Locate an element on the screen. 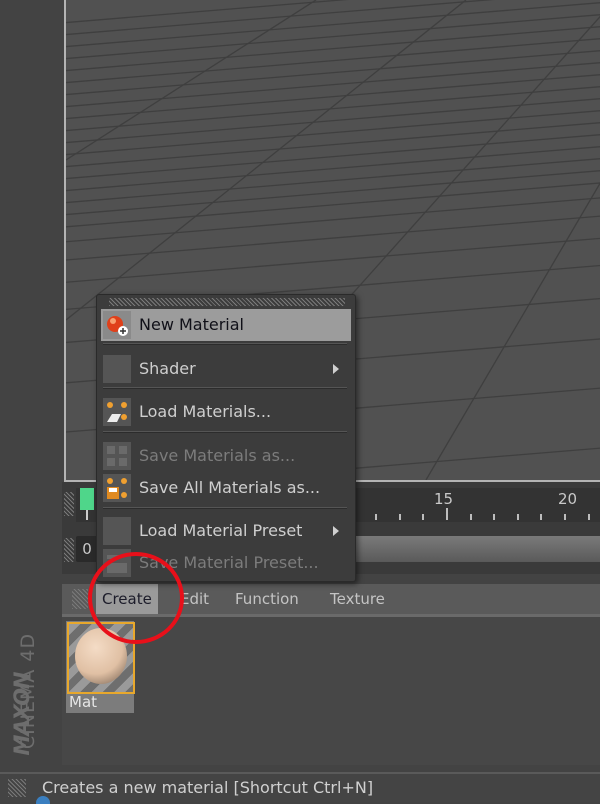 This screenshot has height=804, width=600. material-thumbnail: Mat is located at coordinates (100, 667).